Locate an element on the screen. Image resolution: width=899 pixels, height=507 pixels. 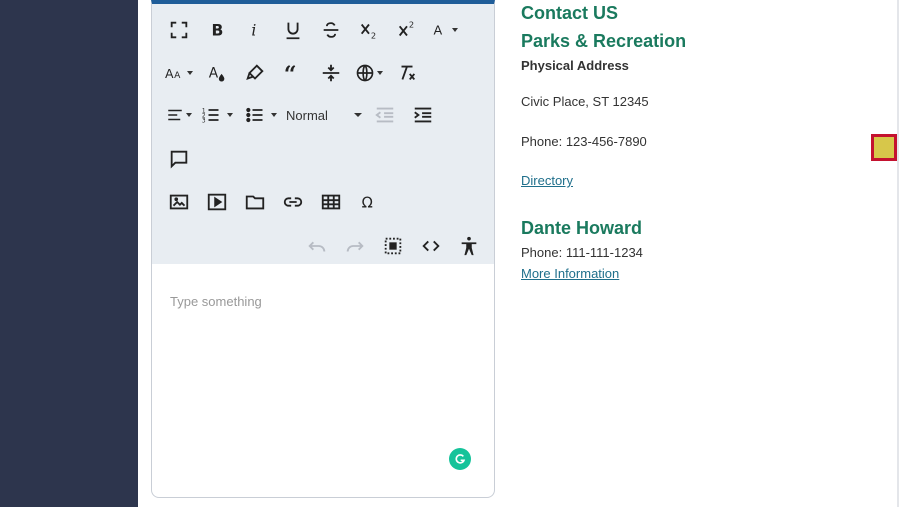
font-size-dropdown: AA is located at coordinates (179, 73).